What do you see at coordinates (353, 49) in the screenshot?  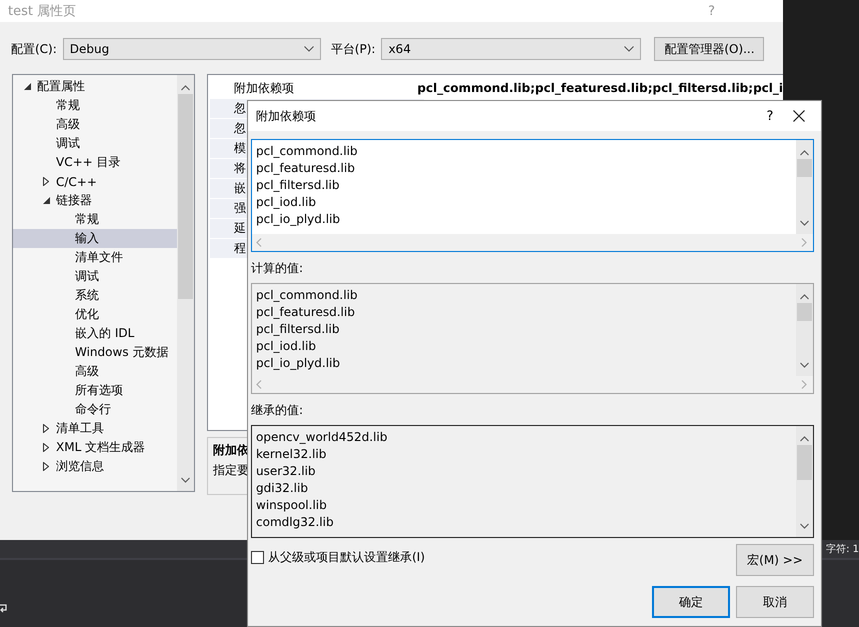 I see `platform-label: 平台(P):` at bounding box center [353, 49].